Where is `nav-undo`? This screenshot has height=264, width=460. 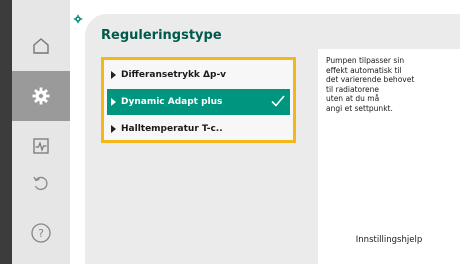 nav-undo is located at coordinates (41, 183).